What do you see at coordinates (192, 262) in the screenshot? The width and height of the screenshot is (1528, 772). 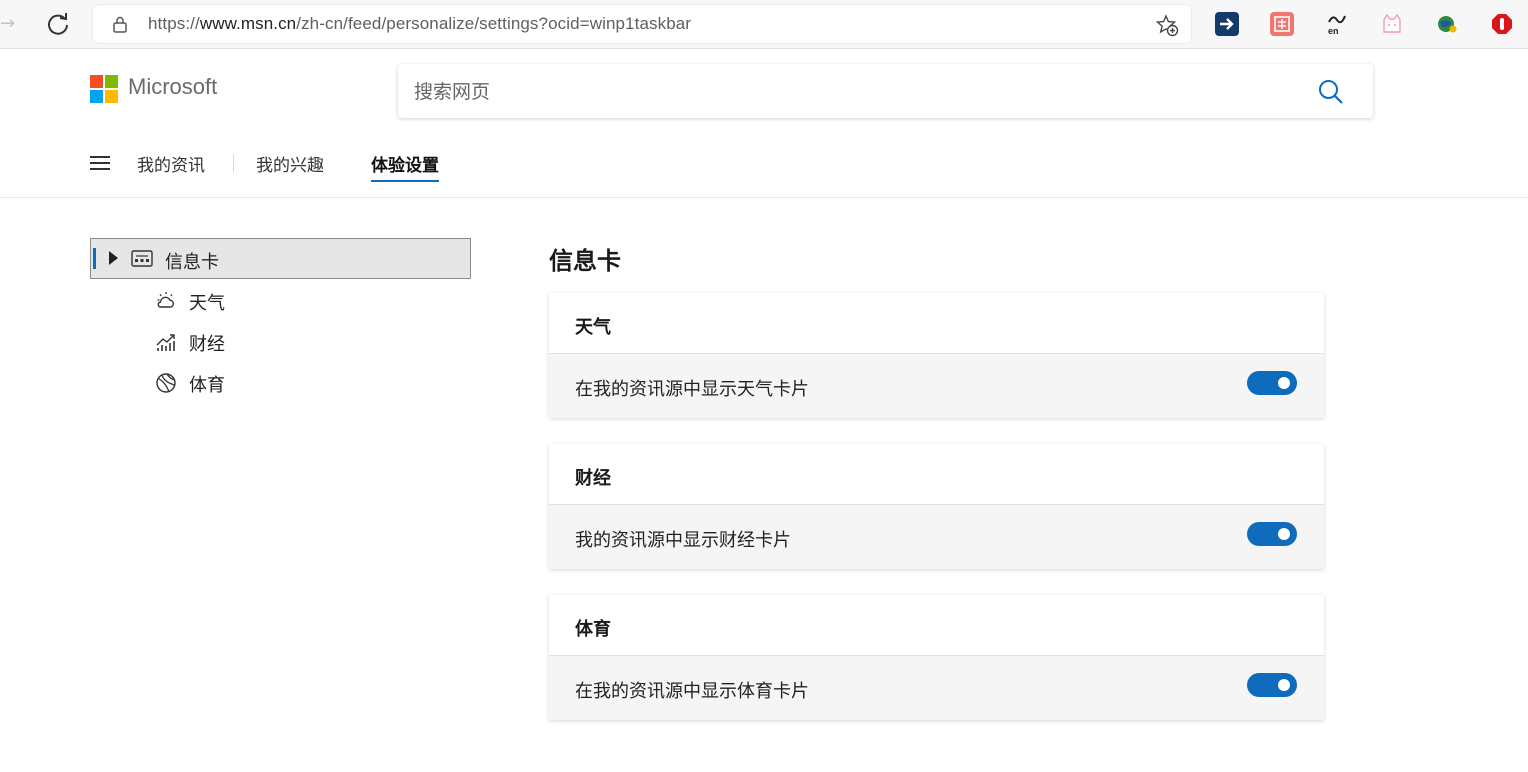 I see `sidebar-item-label: 信息卡` at bounding box center [192, 262].